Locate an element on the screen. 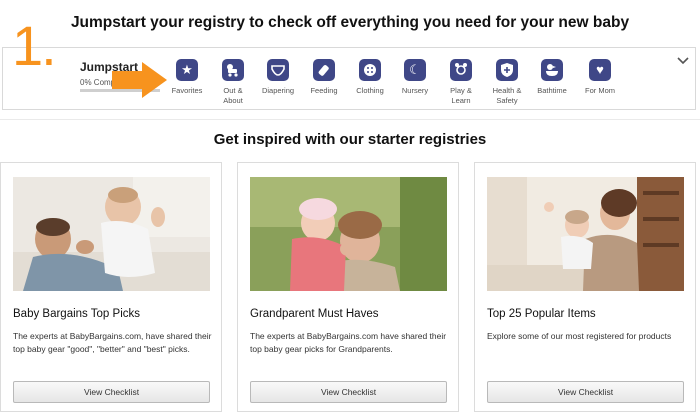 The image size is (700, 417). bottle-icon is located at coordinates (324, 70).